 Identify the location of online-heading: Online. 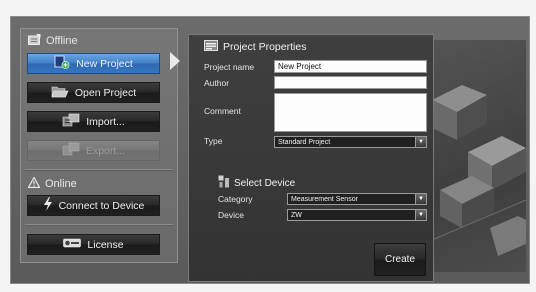
(61, 184).